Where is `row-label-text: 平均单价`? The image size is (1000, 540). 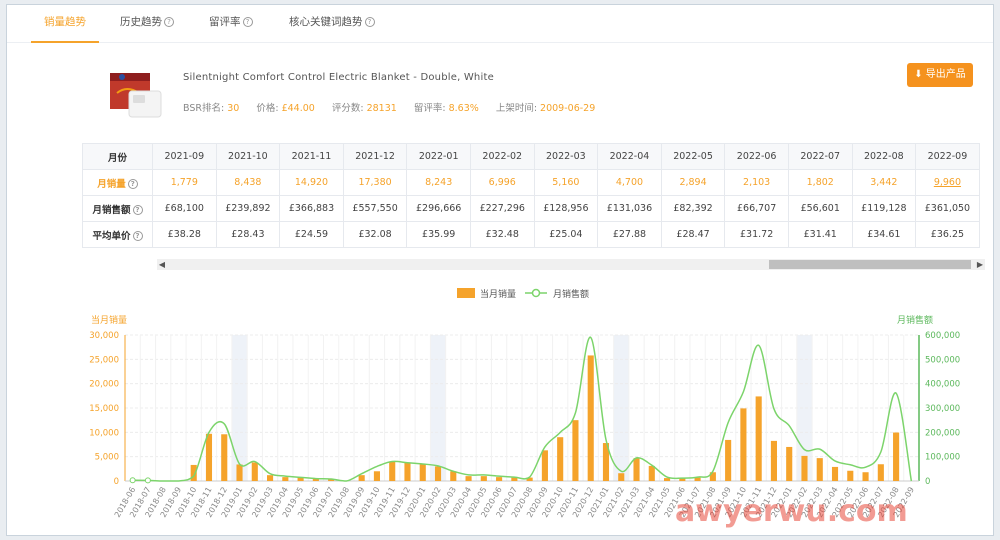 row-label-text: 平均单价 is located at coordinates (111, 236).